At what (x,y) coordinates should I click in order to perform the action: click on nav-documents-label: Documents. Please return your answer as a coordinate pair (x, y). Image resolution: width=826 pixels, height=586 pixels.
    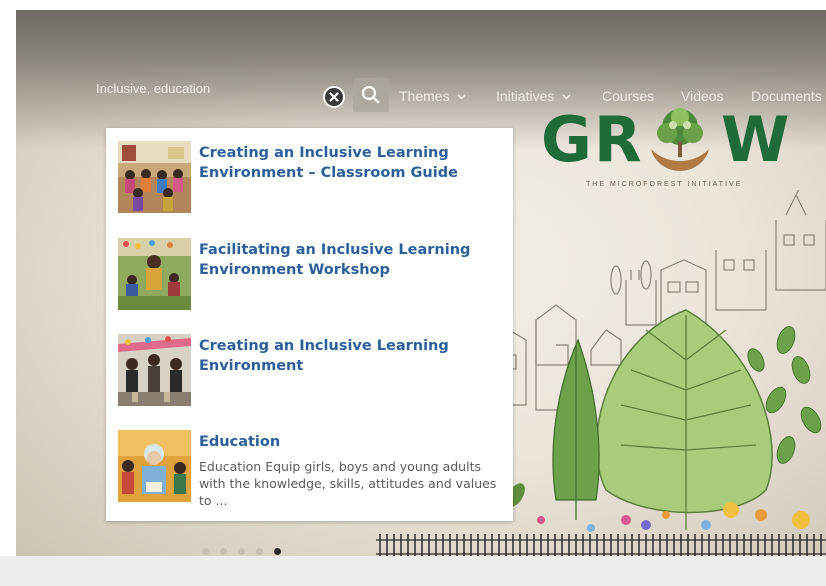
    Looking at the image, I should click on (786, 96).